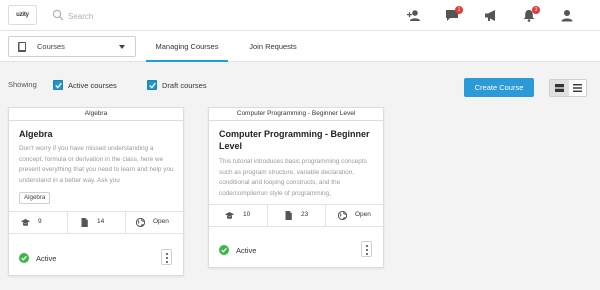 The height and width of the screenshot is (290, 600). I want to click on members-count: 9, so click(40, 221).